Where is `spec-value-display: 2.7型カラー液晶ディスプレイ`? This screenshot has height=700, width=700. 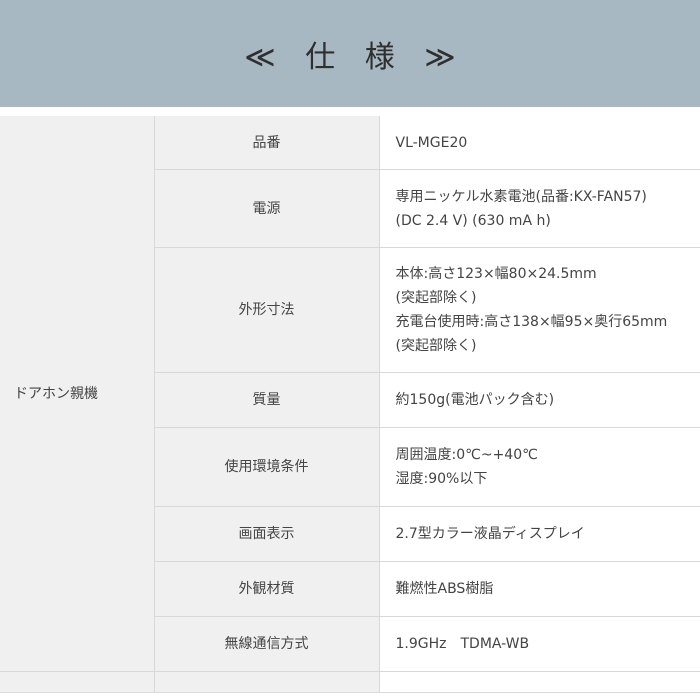 spec-value-display: 2.7型カラー液晶ディスプレイ is located at coordinates (539, 534).